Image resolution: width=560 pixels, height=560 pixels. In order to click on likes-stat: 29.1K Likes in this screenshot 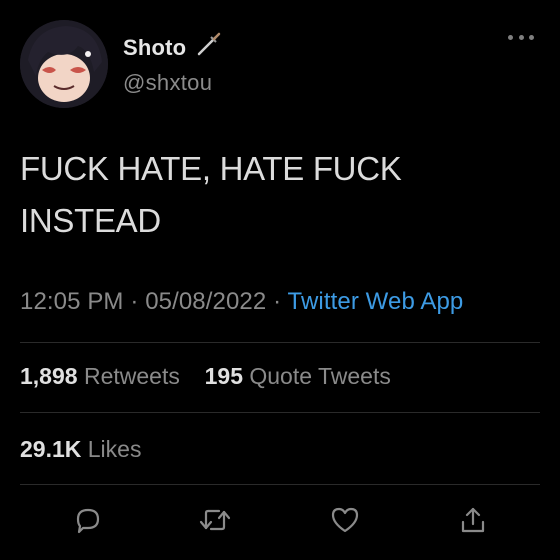, I will do `click(80, 449)`.